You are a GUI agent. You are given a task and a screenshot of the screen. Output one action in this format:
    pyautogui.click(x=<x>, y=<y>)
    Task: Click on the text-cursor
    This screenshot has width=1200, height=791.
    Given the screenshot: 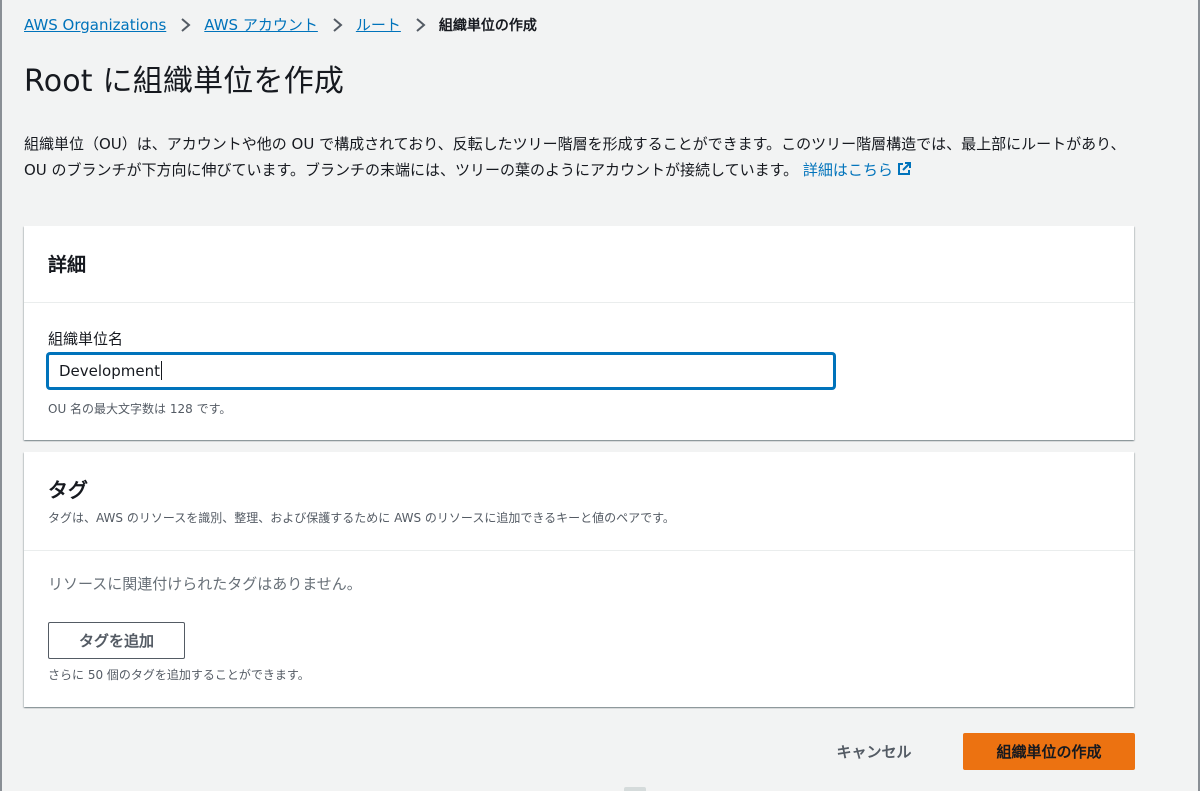 What is the action you would take?
    pyautogui.click(x=161, y=370)
    